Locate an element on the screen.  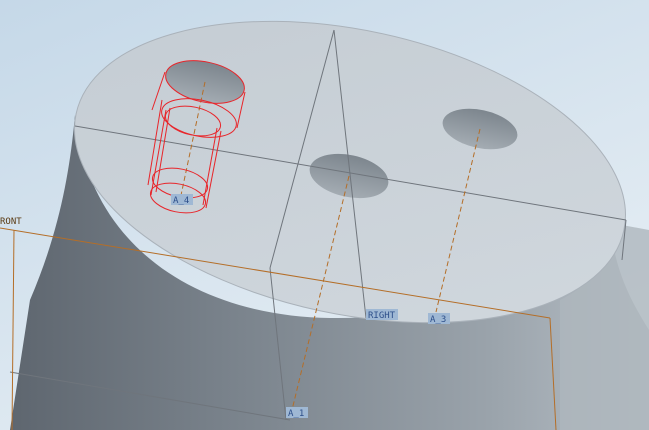
datum-label-a1: A_1 is located at coordinates (297, 413).